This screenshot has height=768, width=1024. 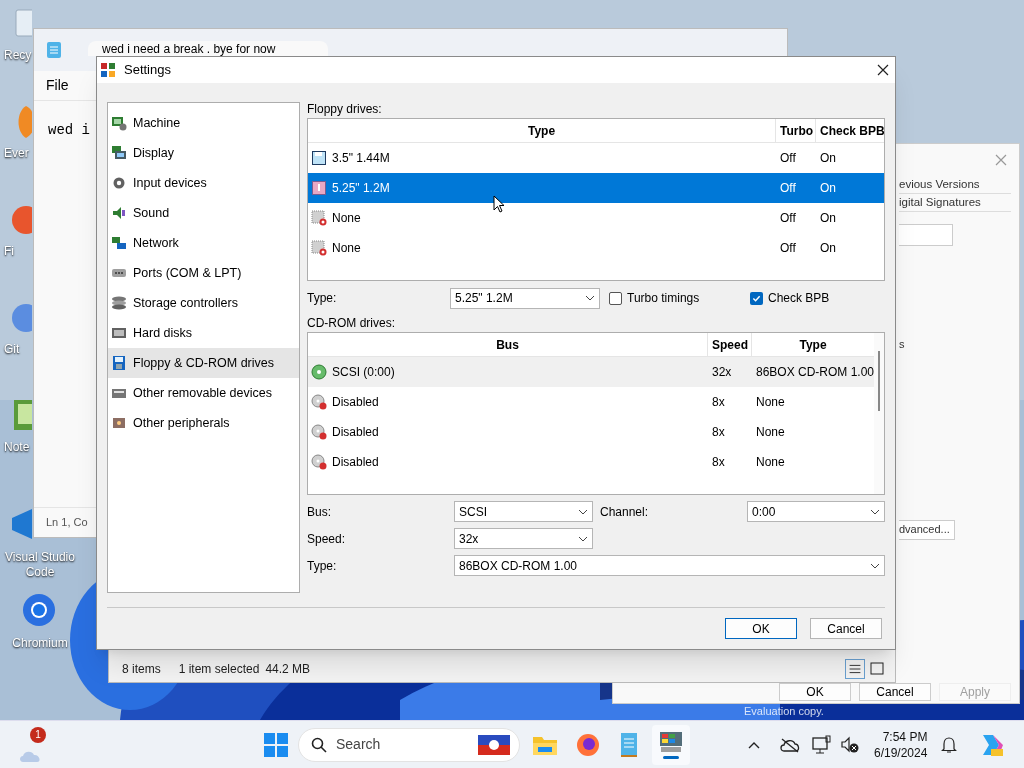 What do you see at coordinates (883, 70) in the screenshot?
I see `close-icon` at bounding box center [883, 70].